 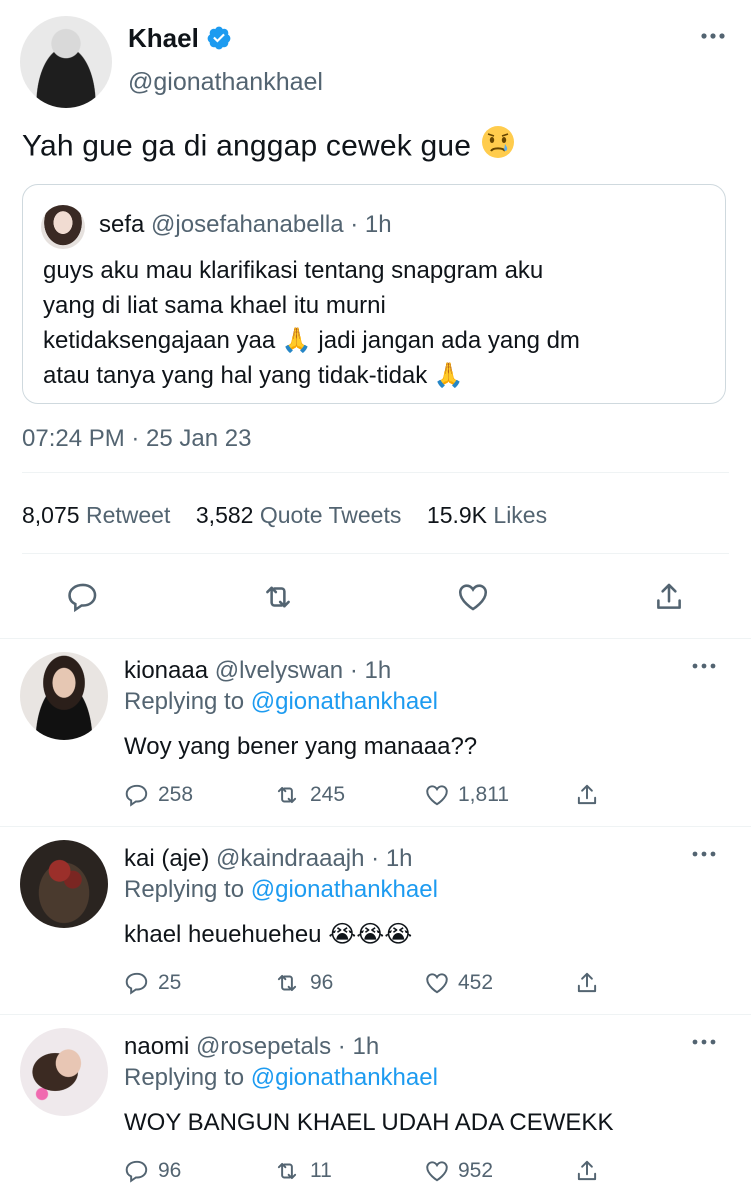 What do you see at coordinates (247, 146) in the screenshot?
I see `tweet-text-content: Yah gue ga di anggap cewek gue` at bounding box center [247, 146].